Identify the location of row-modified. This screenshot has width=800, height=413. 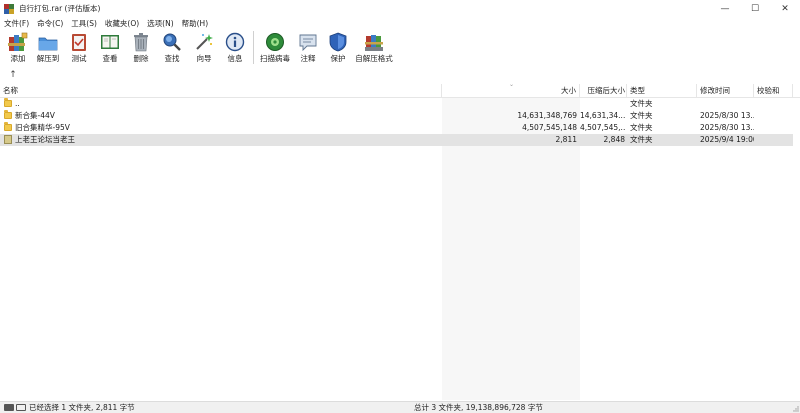
(727, 104).